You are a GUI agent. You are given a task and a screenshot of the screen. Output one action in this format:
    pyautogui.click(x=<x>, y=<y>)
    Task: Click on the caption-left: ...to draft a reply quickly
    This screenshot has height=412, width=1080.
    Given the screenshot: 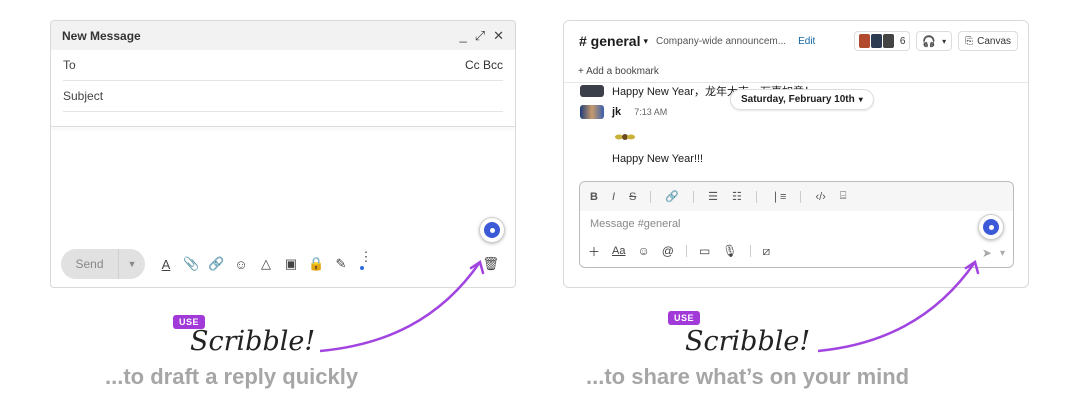 What is the action you would take?
    pyautogui.click(x=232, y=376)
    